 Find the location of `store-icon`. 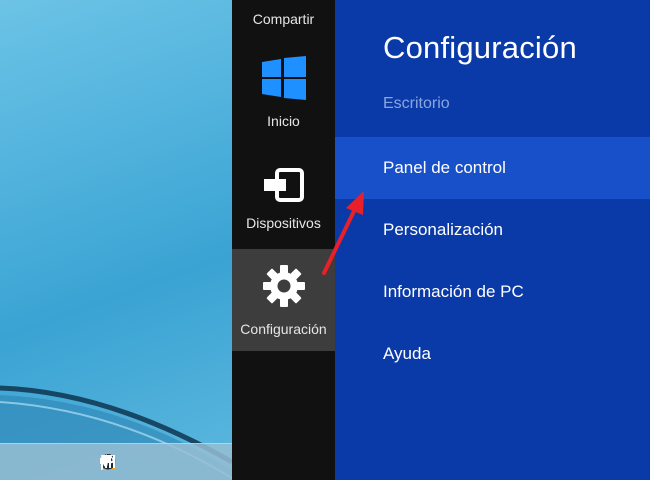

store-icon is located at coordinates (120, 462).